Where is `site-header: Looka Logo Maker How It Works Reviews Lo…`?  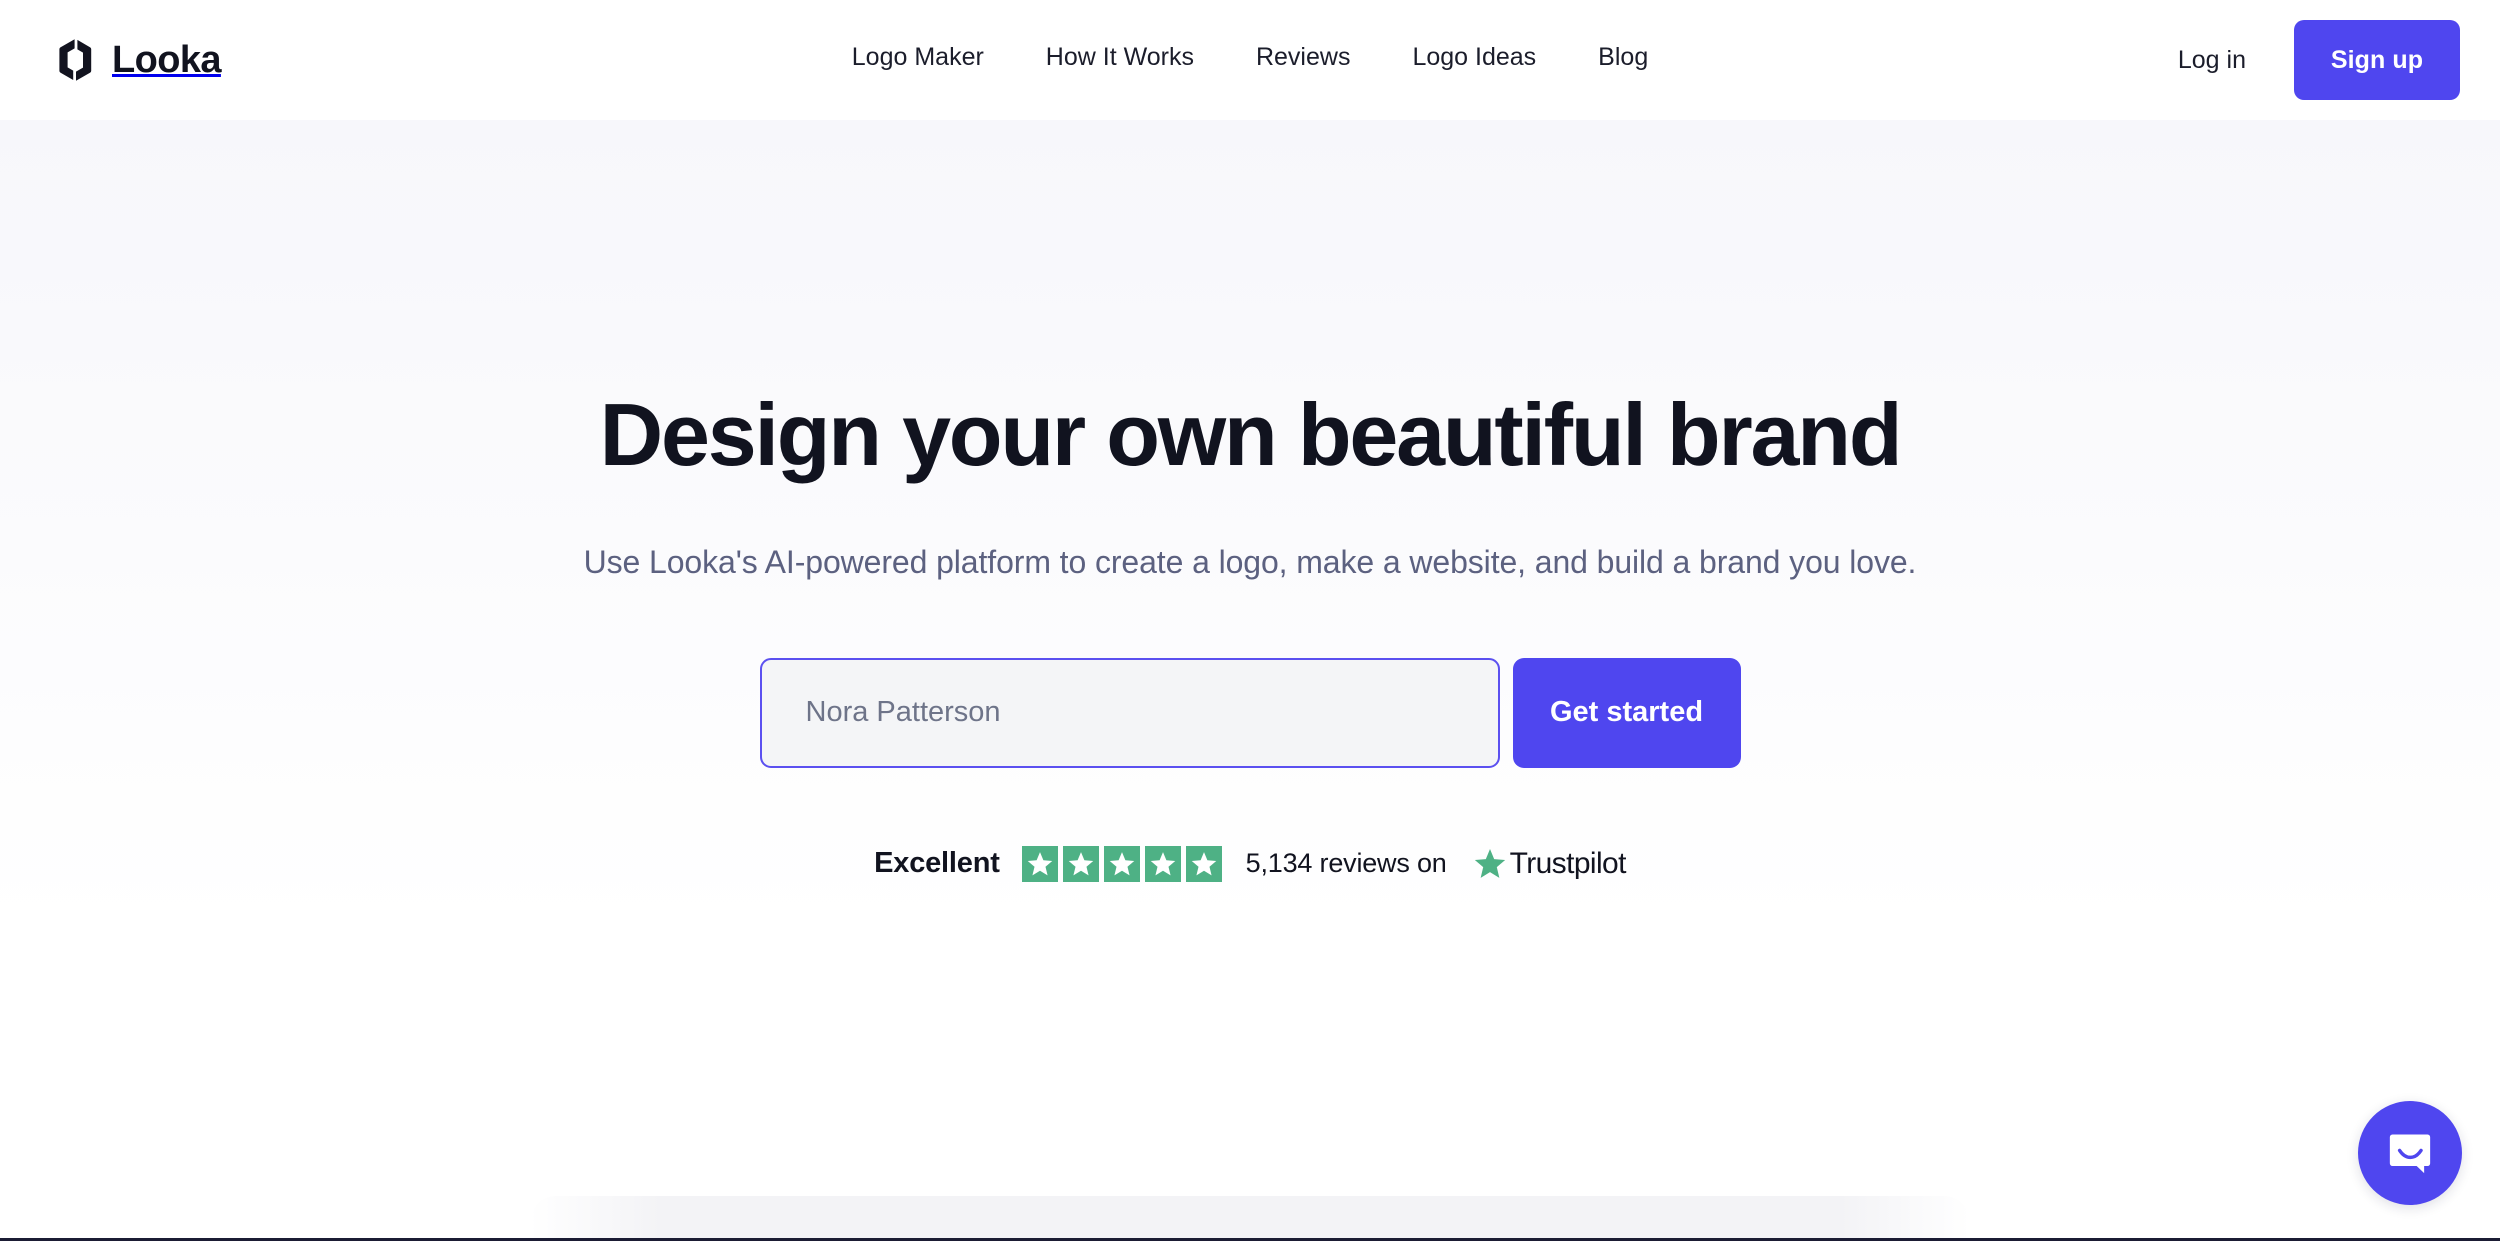 site-header: Looka Logo Maker How It Works Reviews Lo… is located at coordinates (1250, 60).